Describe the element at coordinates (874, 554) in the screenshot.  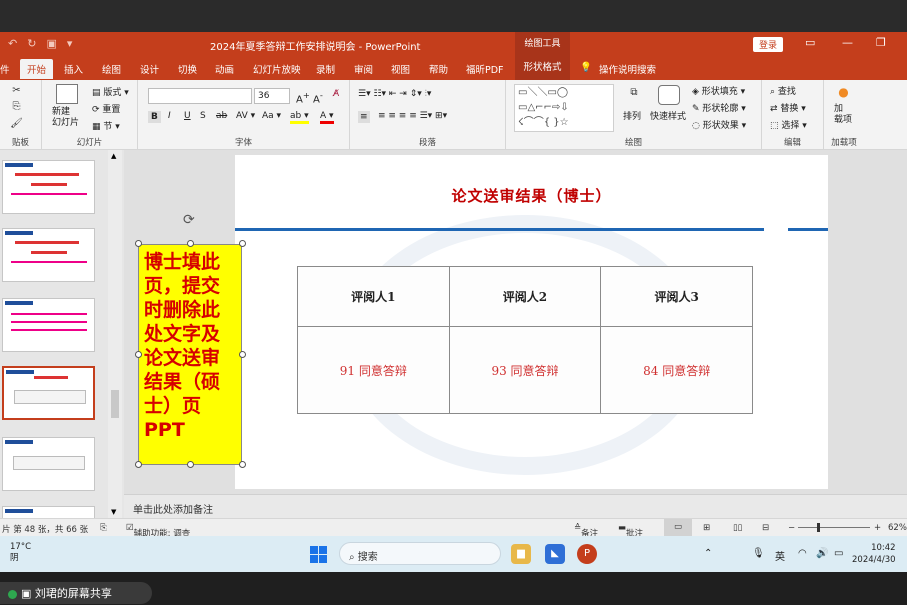
I see `taskbar-clock: 10:42 2024/4/30` at that location.